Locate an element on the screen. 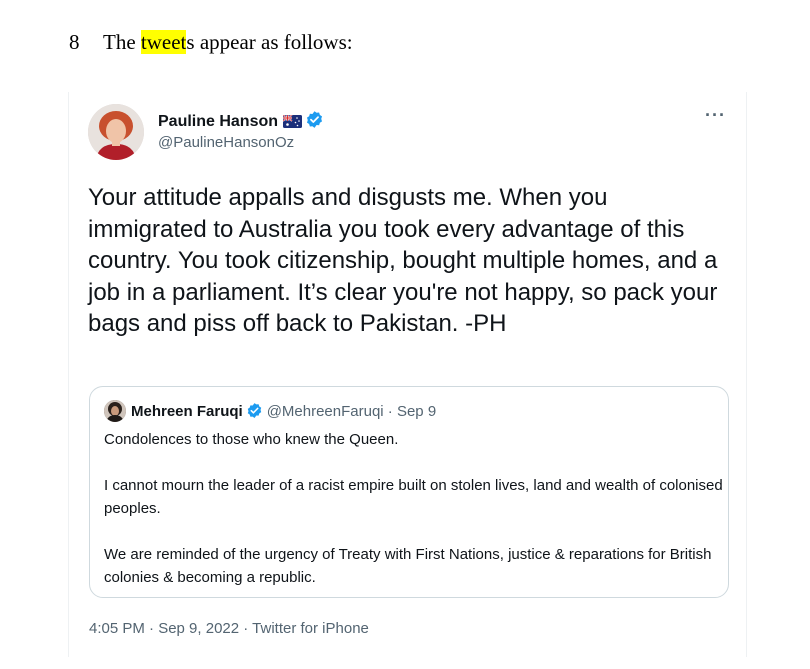 The width and height of the screenshot is (810, 669). quoted-author-name: Mehreen Faruqi is located at coordinates (187, 411).